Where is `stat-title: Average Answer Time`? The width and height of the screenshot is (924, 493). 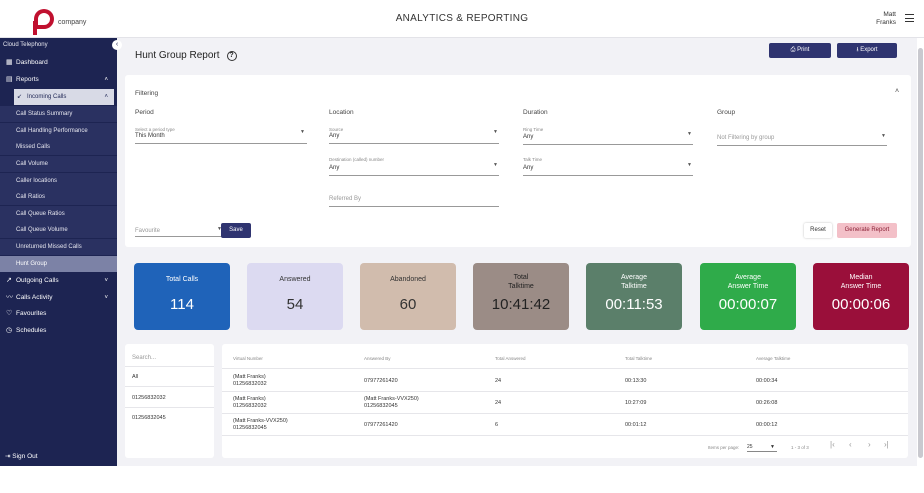
stat-title: Average Answer Time is located at coordinates (748, 282).